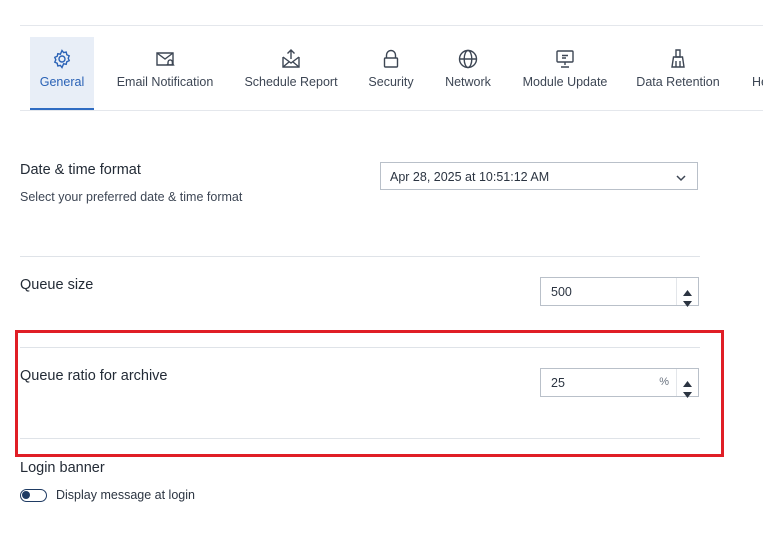  I want to click on queue-size-stepper: 500, so click(619, 292).